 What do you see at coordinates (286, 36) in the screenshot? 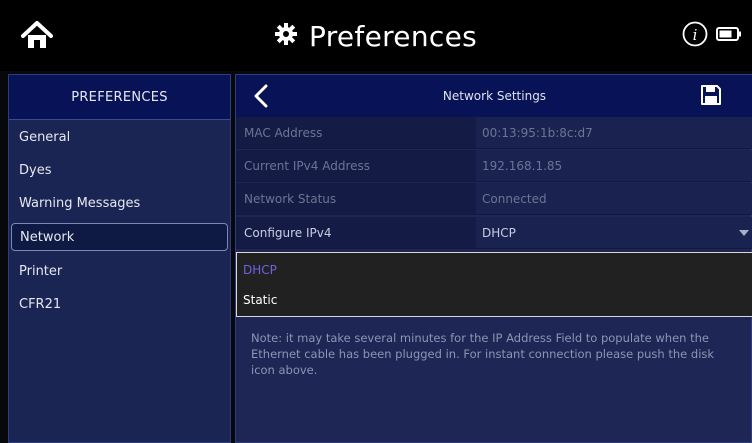
I see `gear-icon` at bounding box center [286, 36].